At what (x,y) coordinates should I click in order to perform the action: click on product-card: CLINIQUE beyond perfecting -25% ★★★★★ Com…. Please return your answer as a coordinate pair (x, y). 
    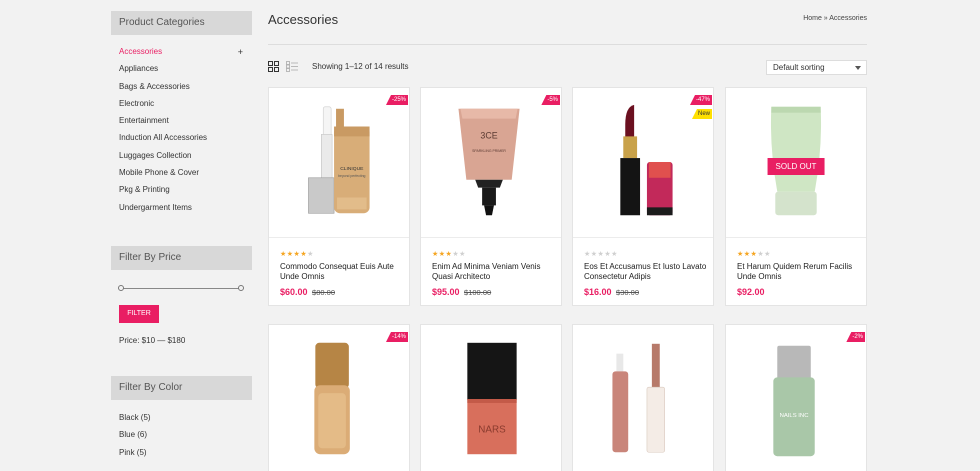
    Looking at the image, I should click on (339, 196).